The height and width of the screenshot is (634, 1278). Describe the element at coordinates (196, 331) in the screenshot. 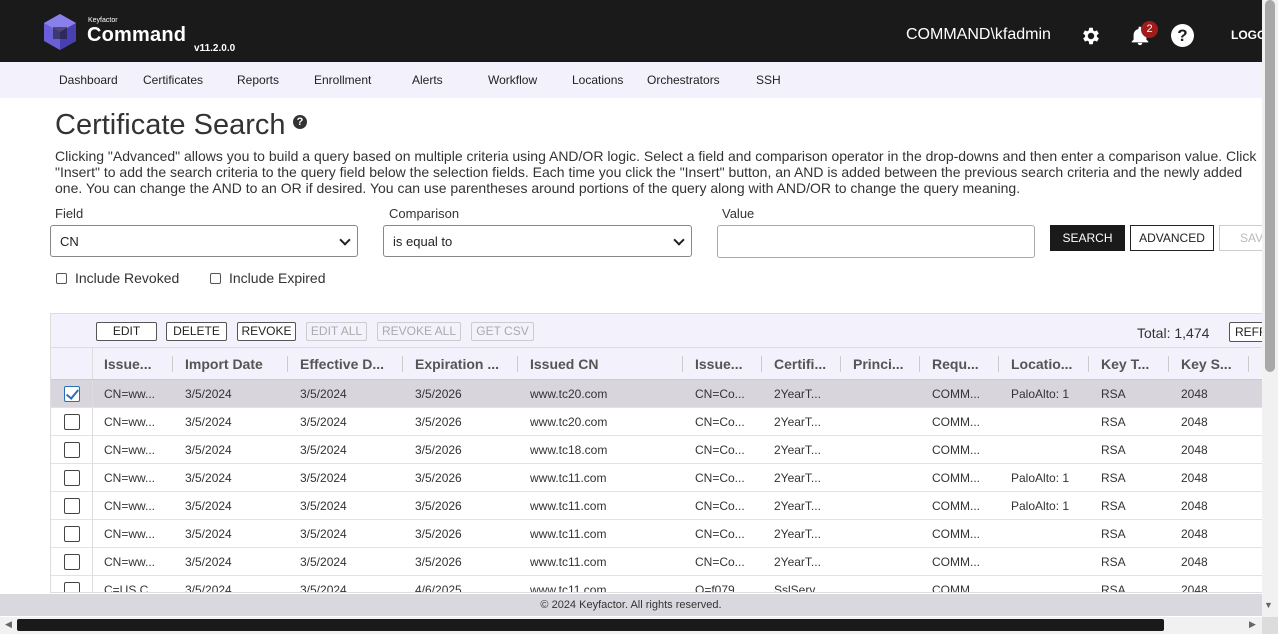

I see `delete-button: DELETE` at that location.